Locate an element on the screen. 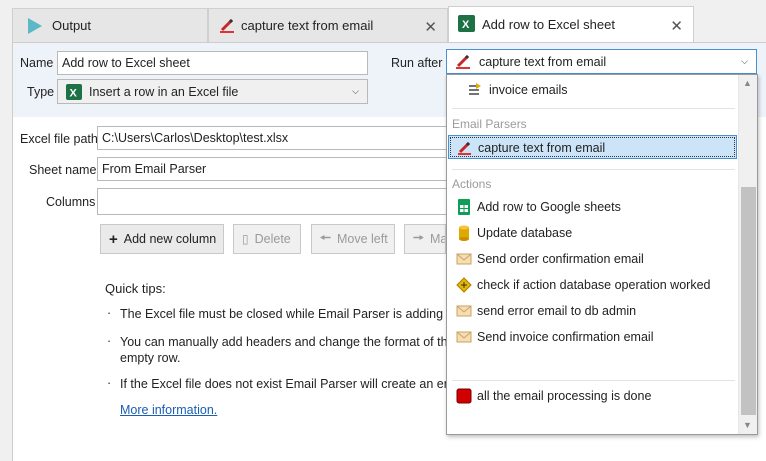  dropdown-item-google-sheets: Add row to Google sheets is located at coordinates (592, 207).